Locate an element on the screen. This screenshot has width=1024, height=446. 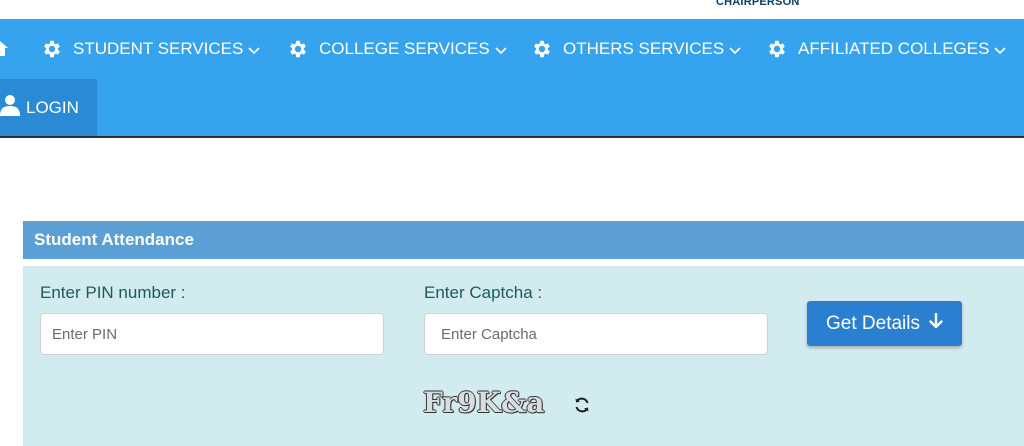
get-details-button: Get Details is located at coordinates (884, 323).